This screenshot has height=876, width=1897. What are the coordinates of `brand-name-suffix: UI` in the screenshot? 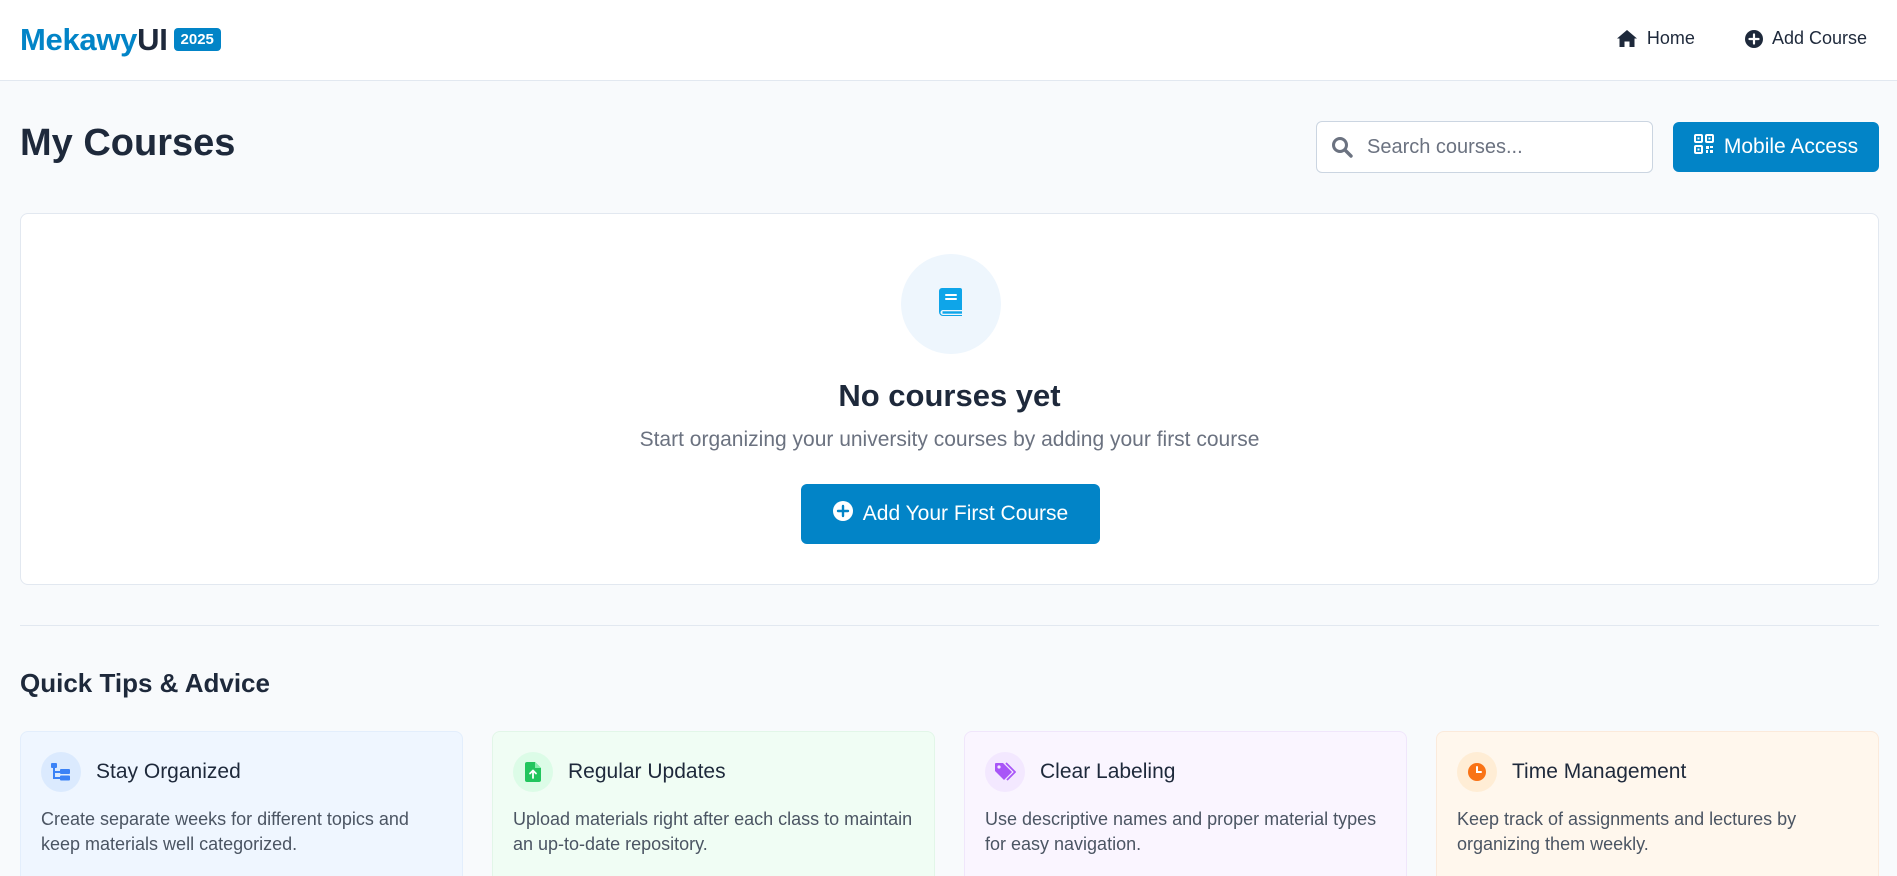 It's located at (152, 39).